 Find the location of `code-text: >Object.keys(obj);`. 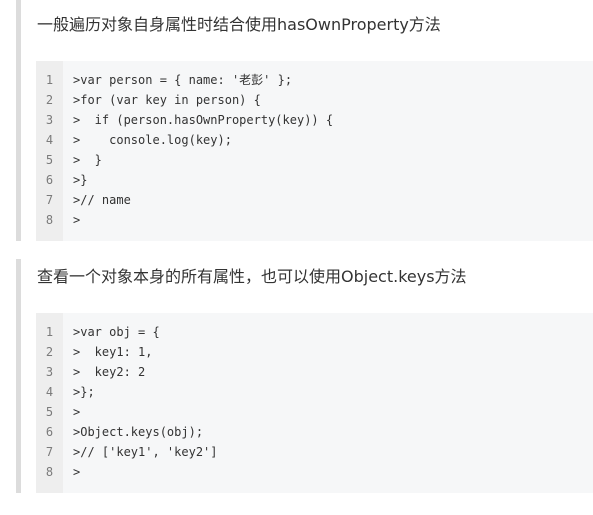

code-text: >Object.keys(obj); is located at coordinates (138, 432).